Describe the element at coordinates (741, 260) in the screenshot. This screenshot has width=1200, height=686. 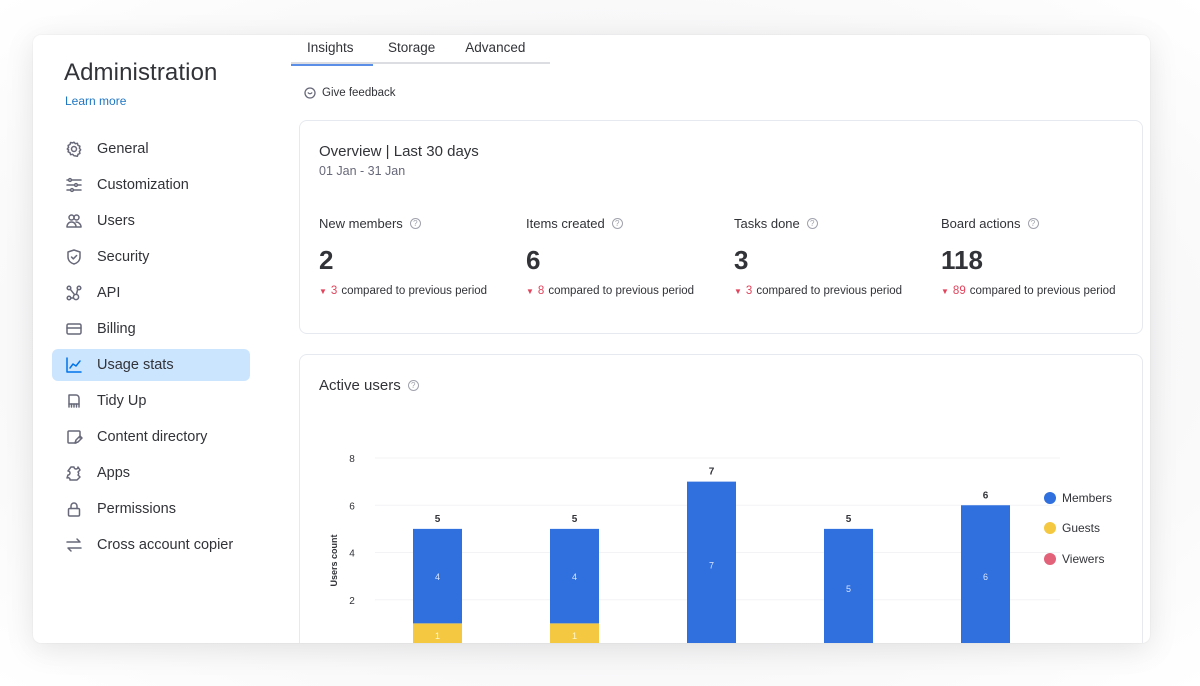
I see `metric-value: 3` at that location.